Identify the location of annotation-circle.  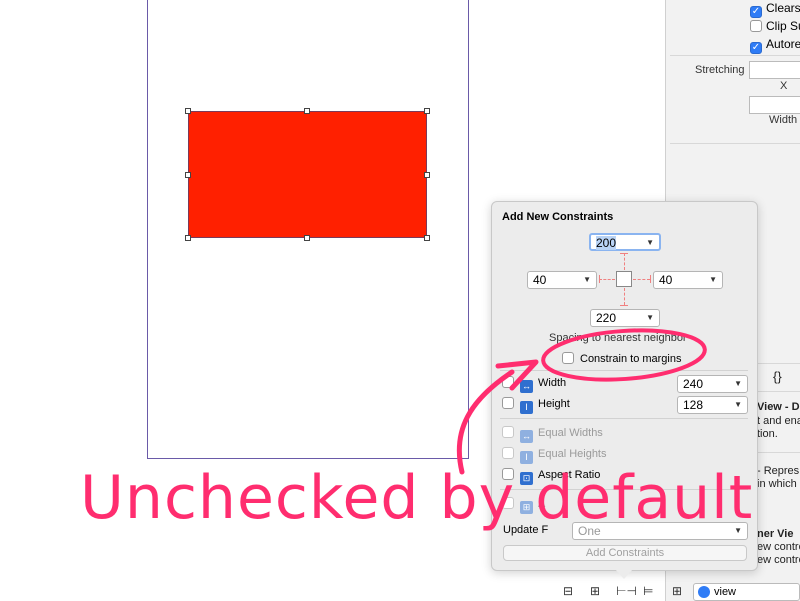
(624, 355).